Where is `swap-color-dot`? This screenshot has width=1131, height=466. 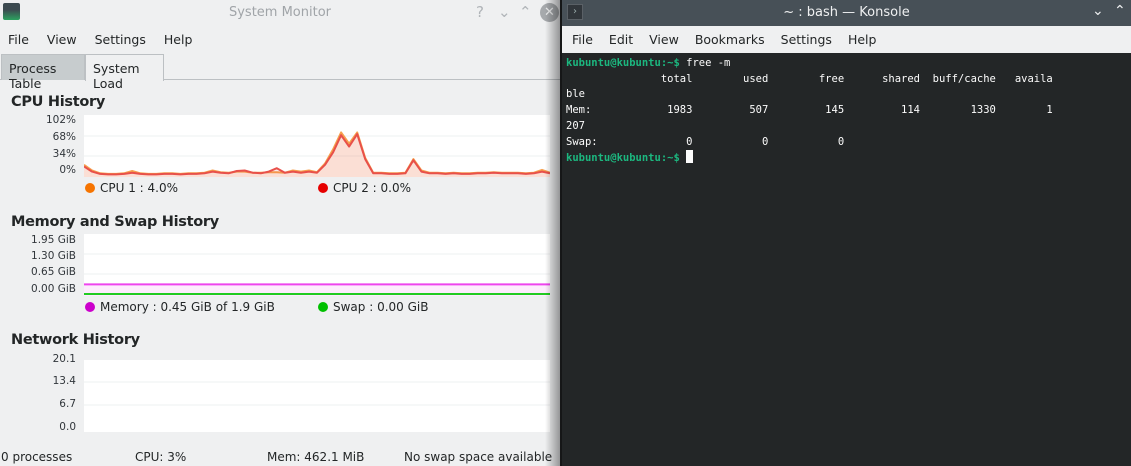
swap-color-dot is located at coordinates (323, 307).